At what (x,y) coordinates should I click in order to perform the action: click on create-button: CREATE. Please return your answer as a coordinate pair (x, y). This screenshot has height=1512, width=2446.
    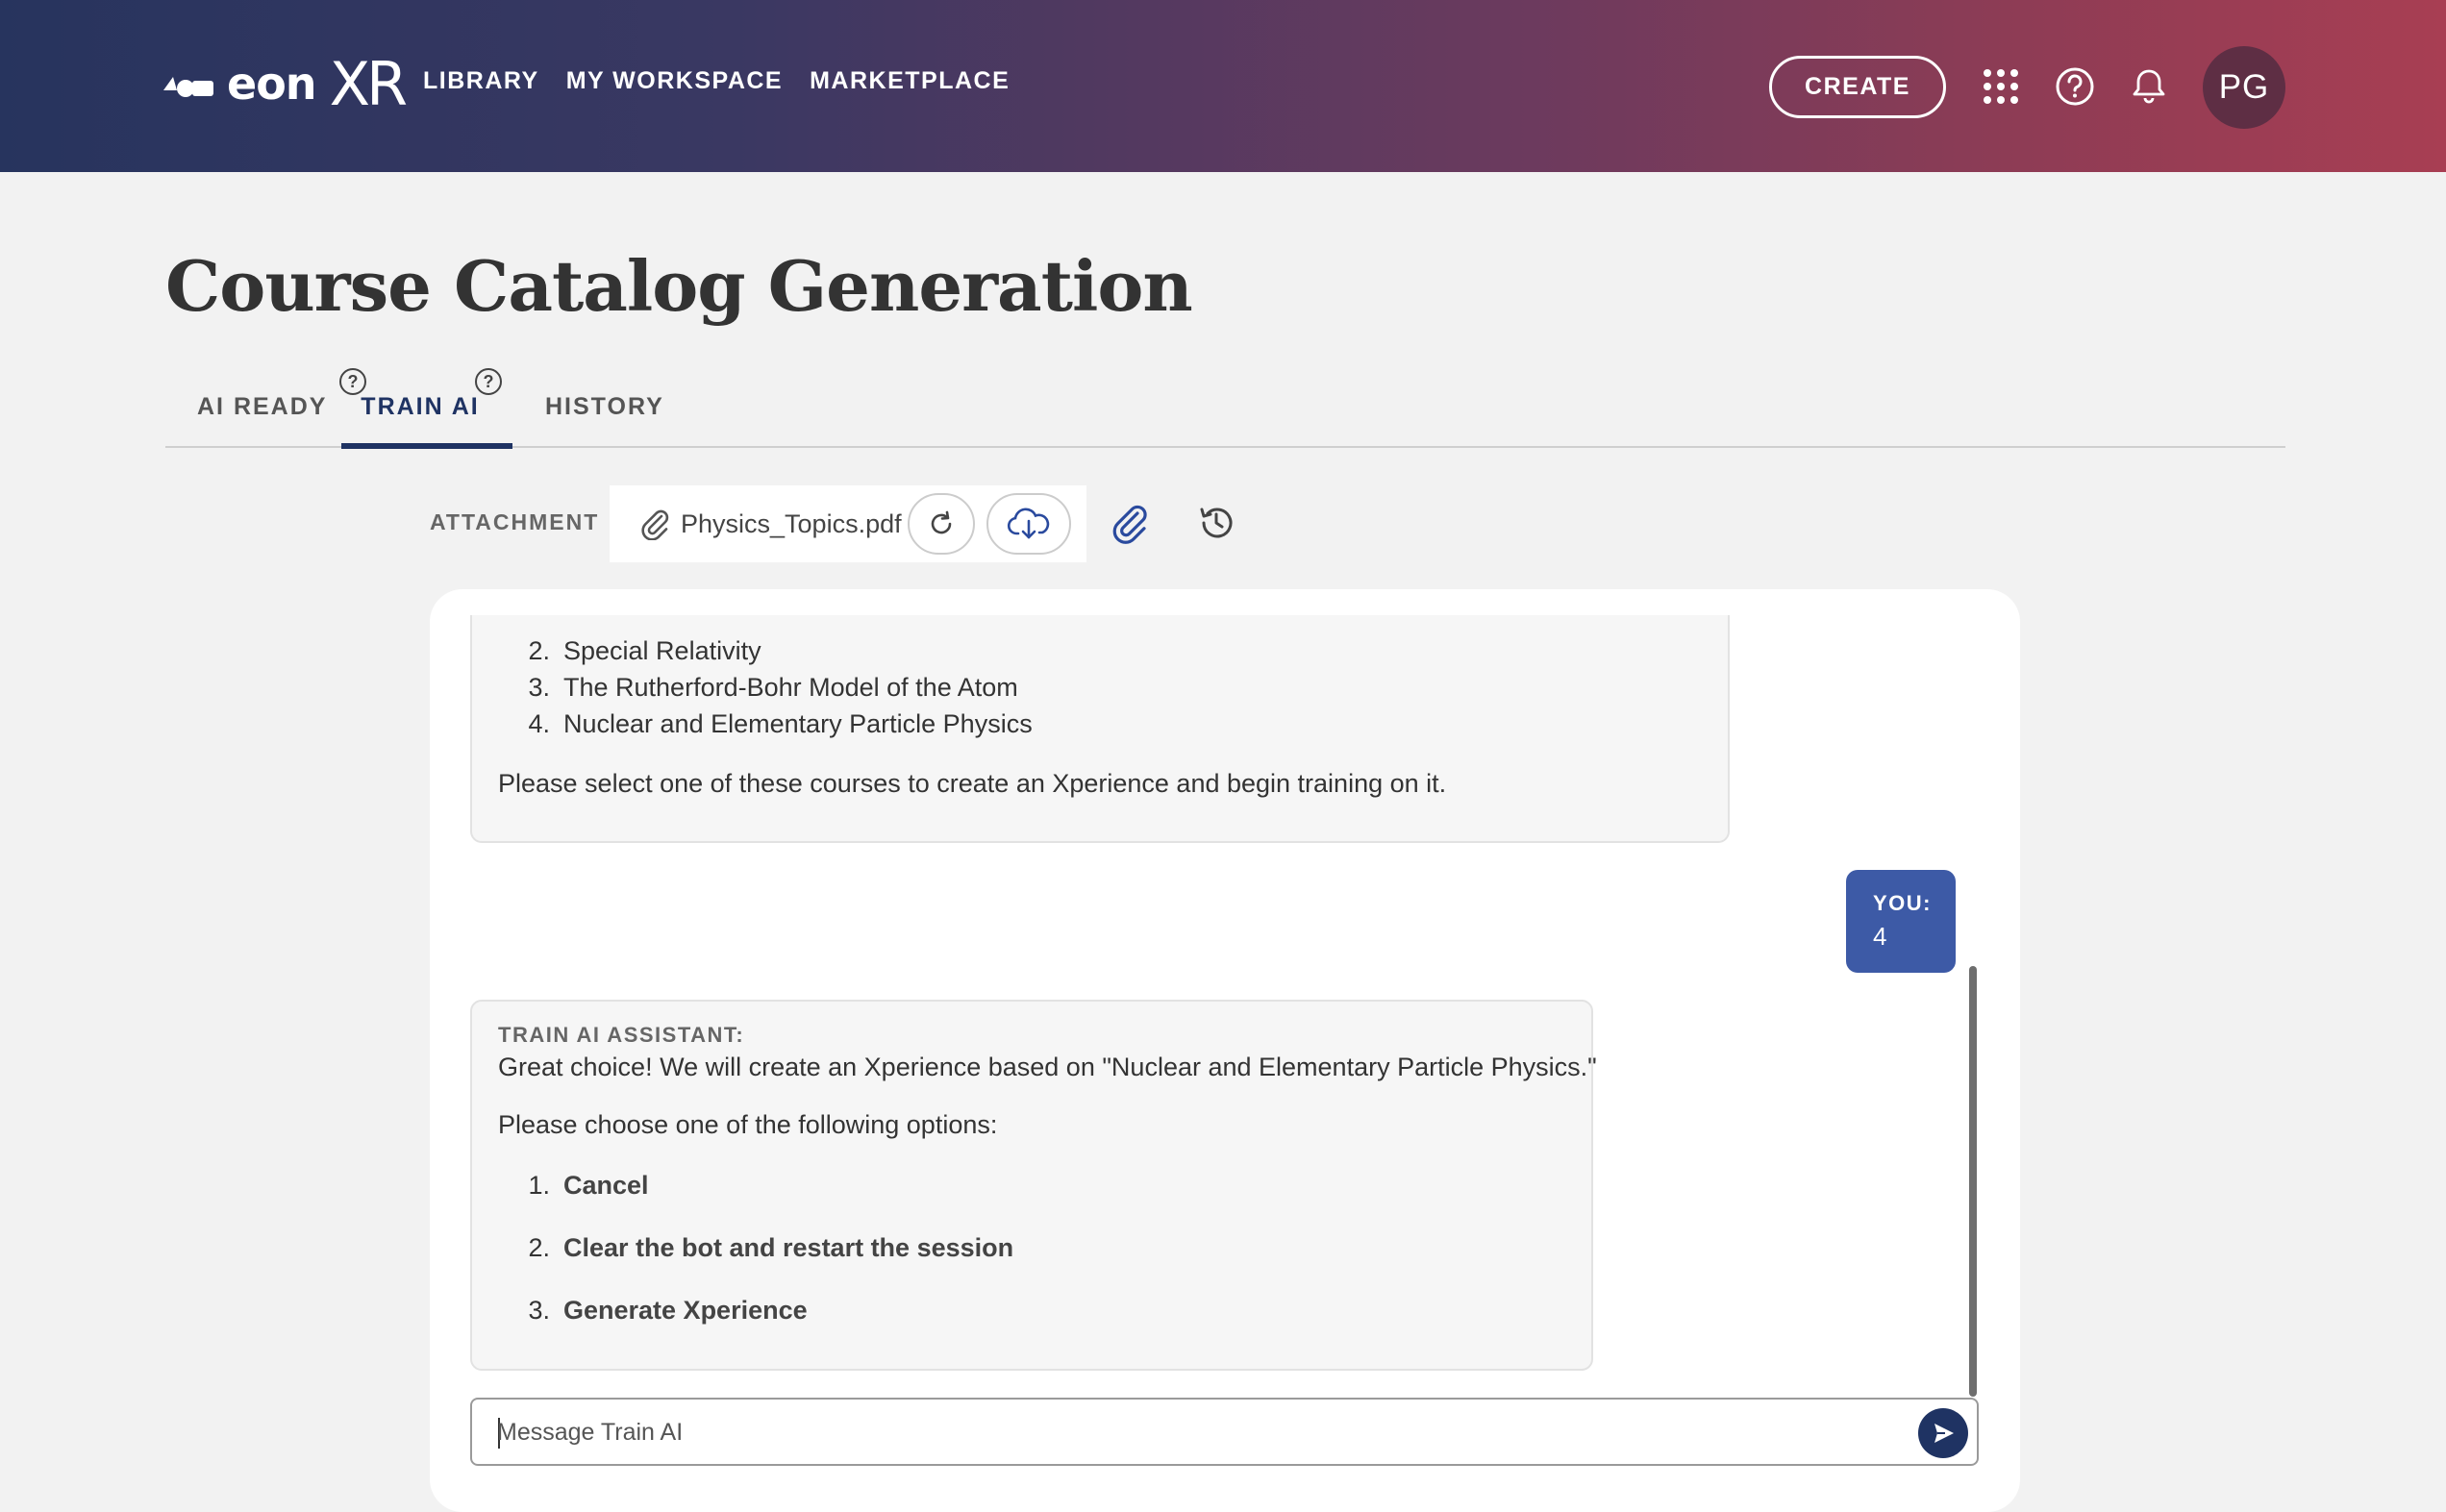
    Looking at the image, I should click on (1857, 87).